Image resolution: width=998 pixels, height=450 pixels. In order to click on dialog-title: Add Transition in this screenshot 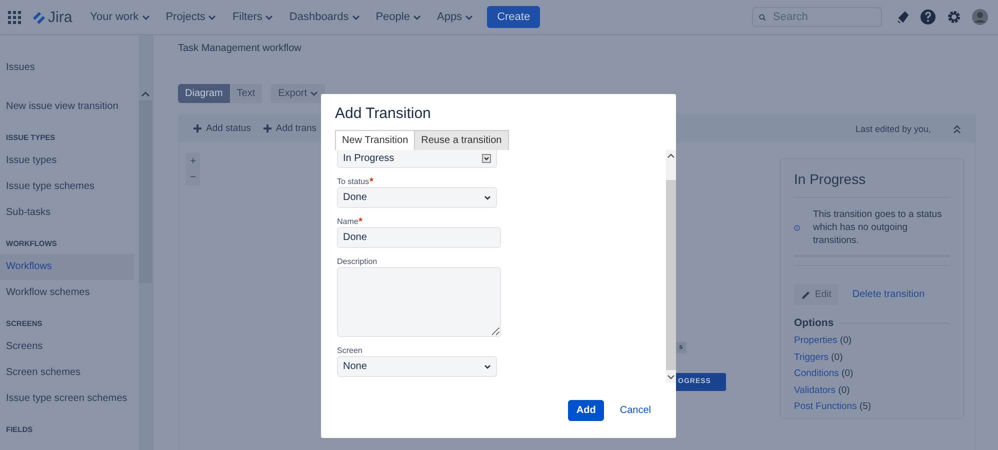, I will do `click(383, 114)`.